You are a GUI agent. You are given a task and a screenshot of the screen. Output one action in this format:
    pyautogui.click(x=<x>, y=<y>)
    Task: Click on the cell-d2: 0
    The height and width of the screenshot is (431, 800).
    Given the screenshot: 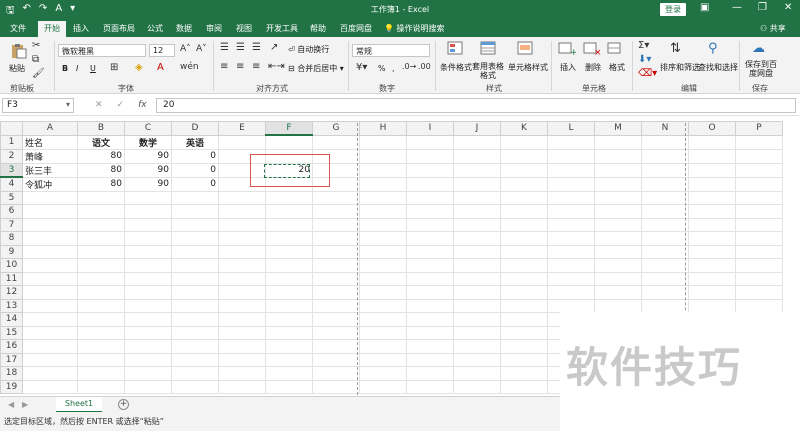 What is the action you would take?
    pyautogui.click(x=195, y=156)
    